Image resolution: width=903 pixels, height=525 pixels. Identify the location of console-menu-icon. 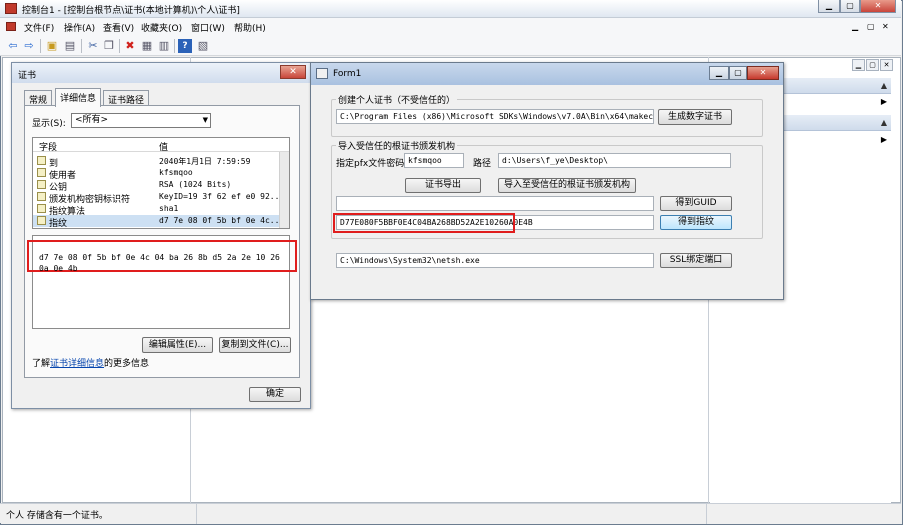
(11, 26).